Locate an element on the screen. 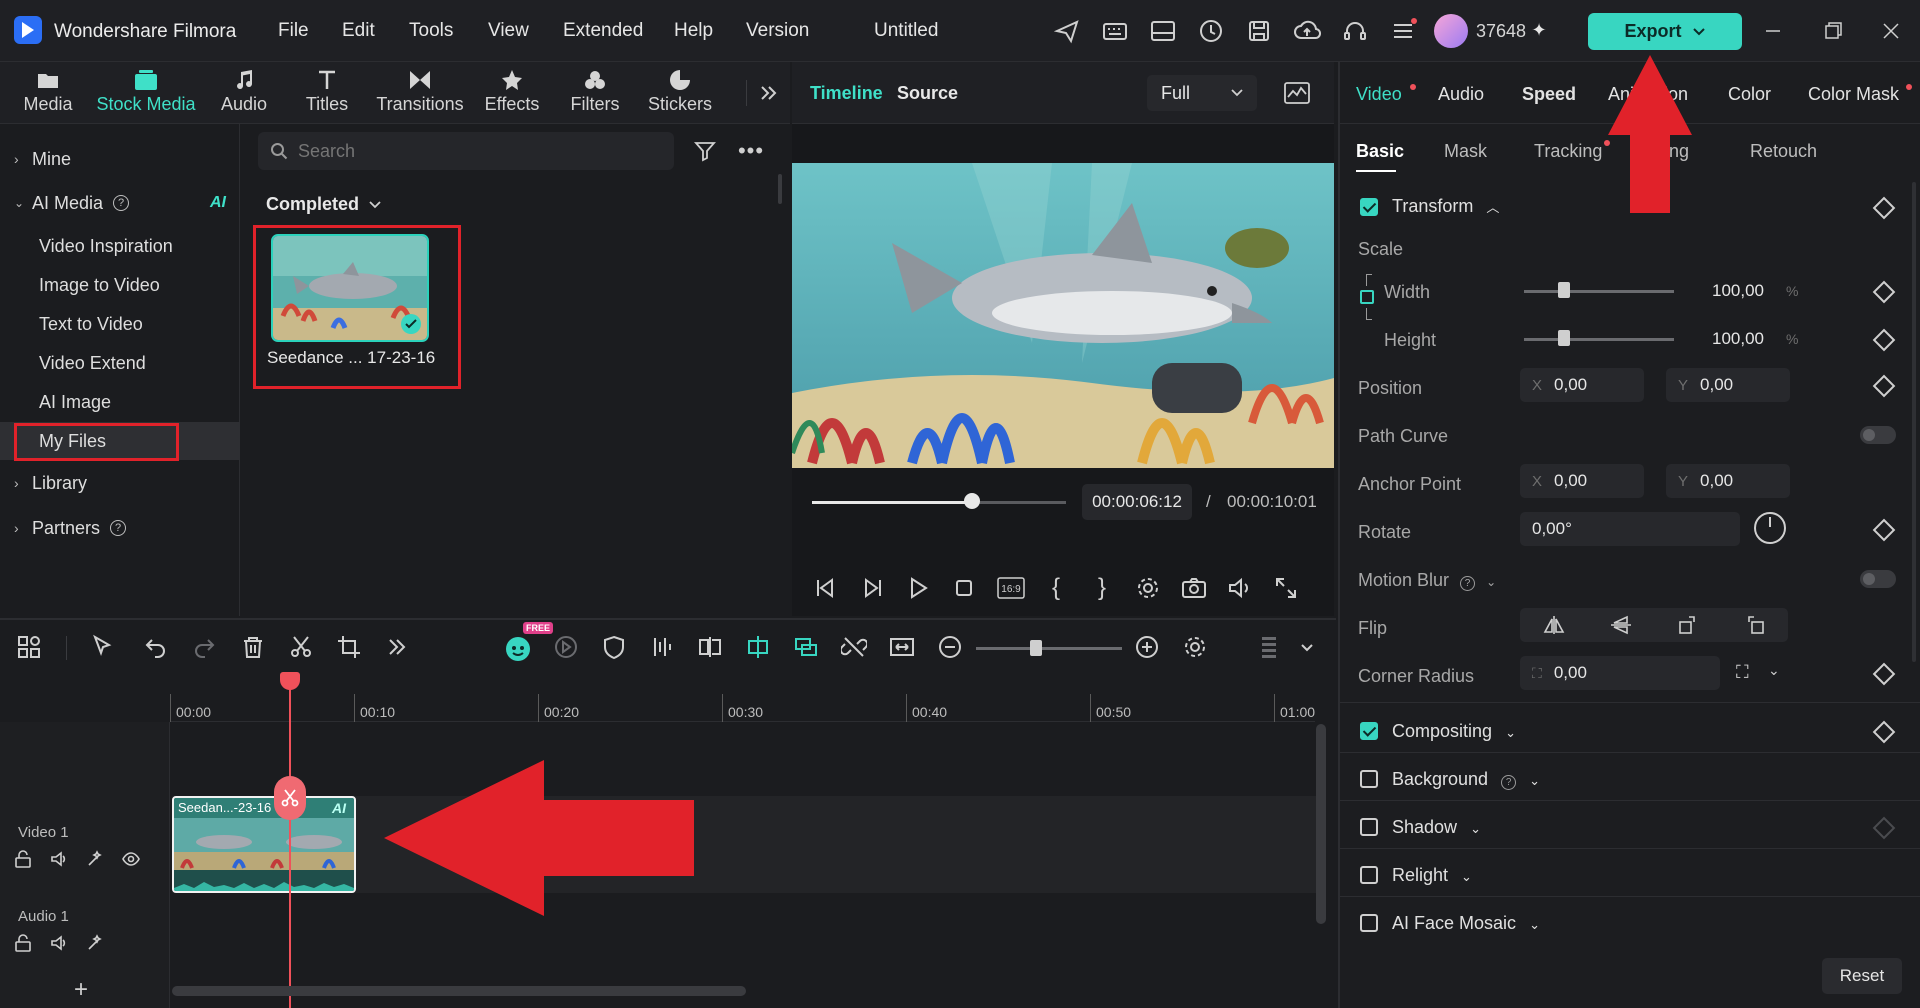 This screenshot has height=1008, width=1920. playhead-line is located at coordinates (290, 842).